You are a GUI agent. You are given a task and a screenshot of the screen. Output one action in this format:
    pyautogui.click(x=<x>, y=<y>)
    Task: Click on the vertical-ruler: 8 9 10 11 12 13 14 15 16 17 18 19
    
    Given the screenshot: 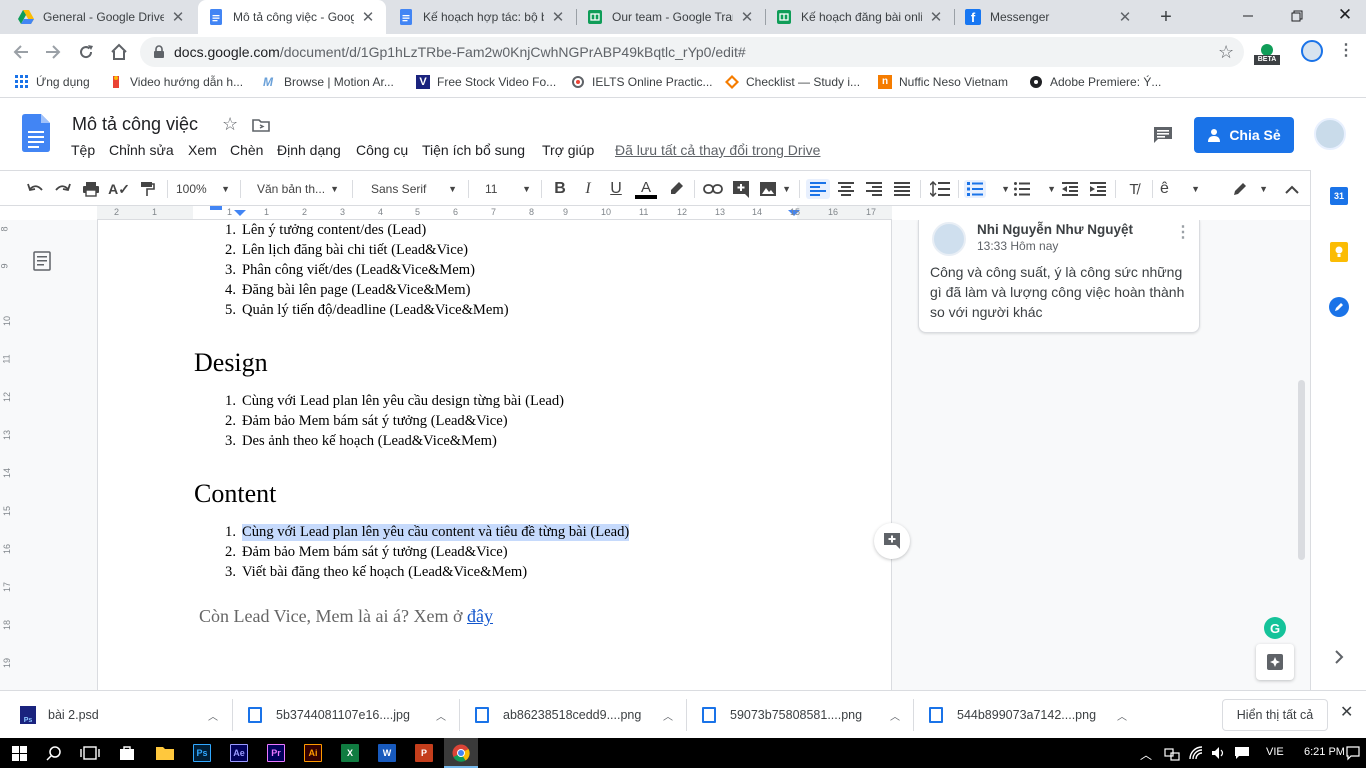 What is the action you would take?
    pyautogui.click(x=7, y=455)
    